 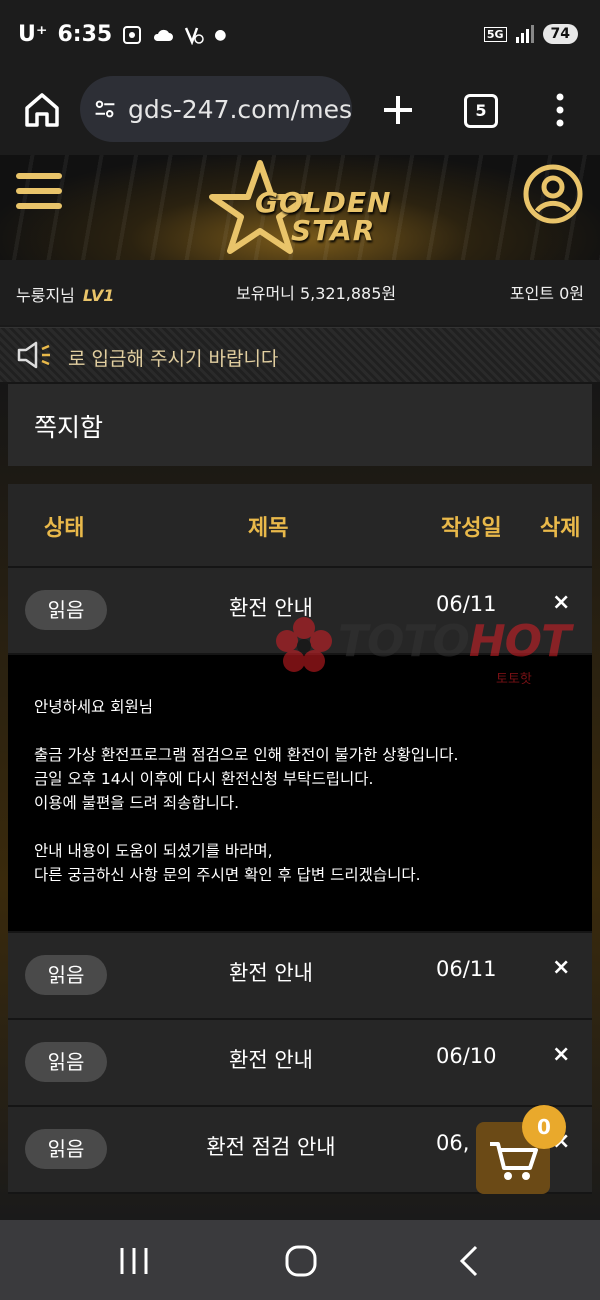 What do you see at coordinates (33, 355) in the screenshot?
I see `speaker-icon` at bounding box center [33, 355].